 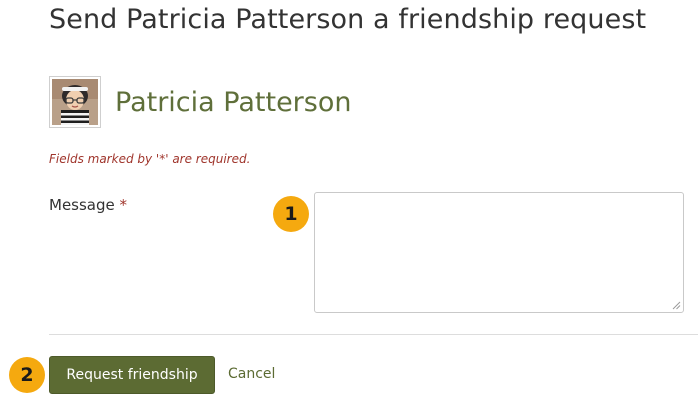 I want to click on callout-badge-2: 2, so click(x=27, y=375).